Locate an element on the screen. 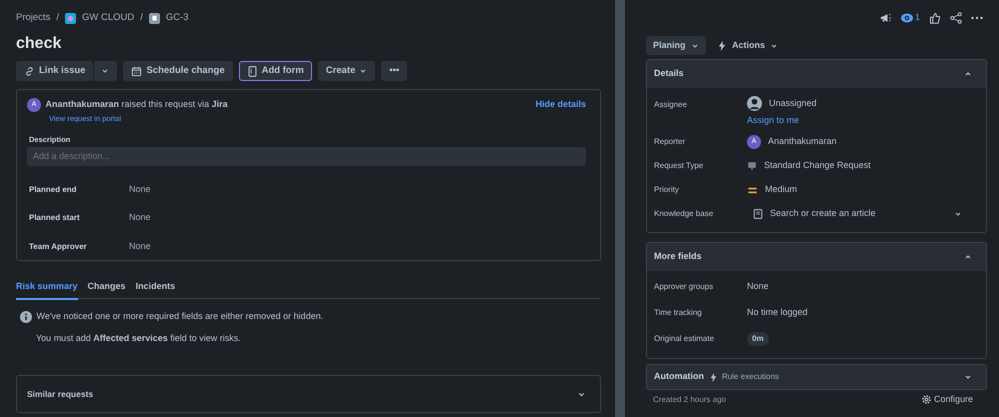  megaphone-icon is located at coordinates (886, 18).